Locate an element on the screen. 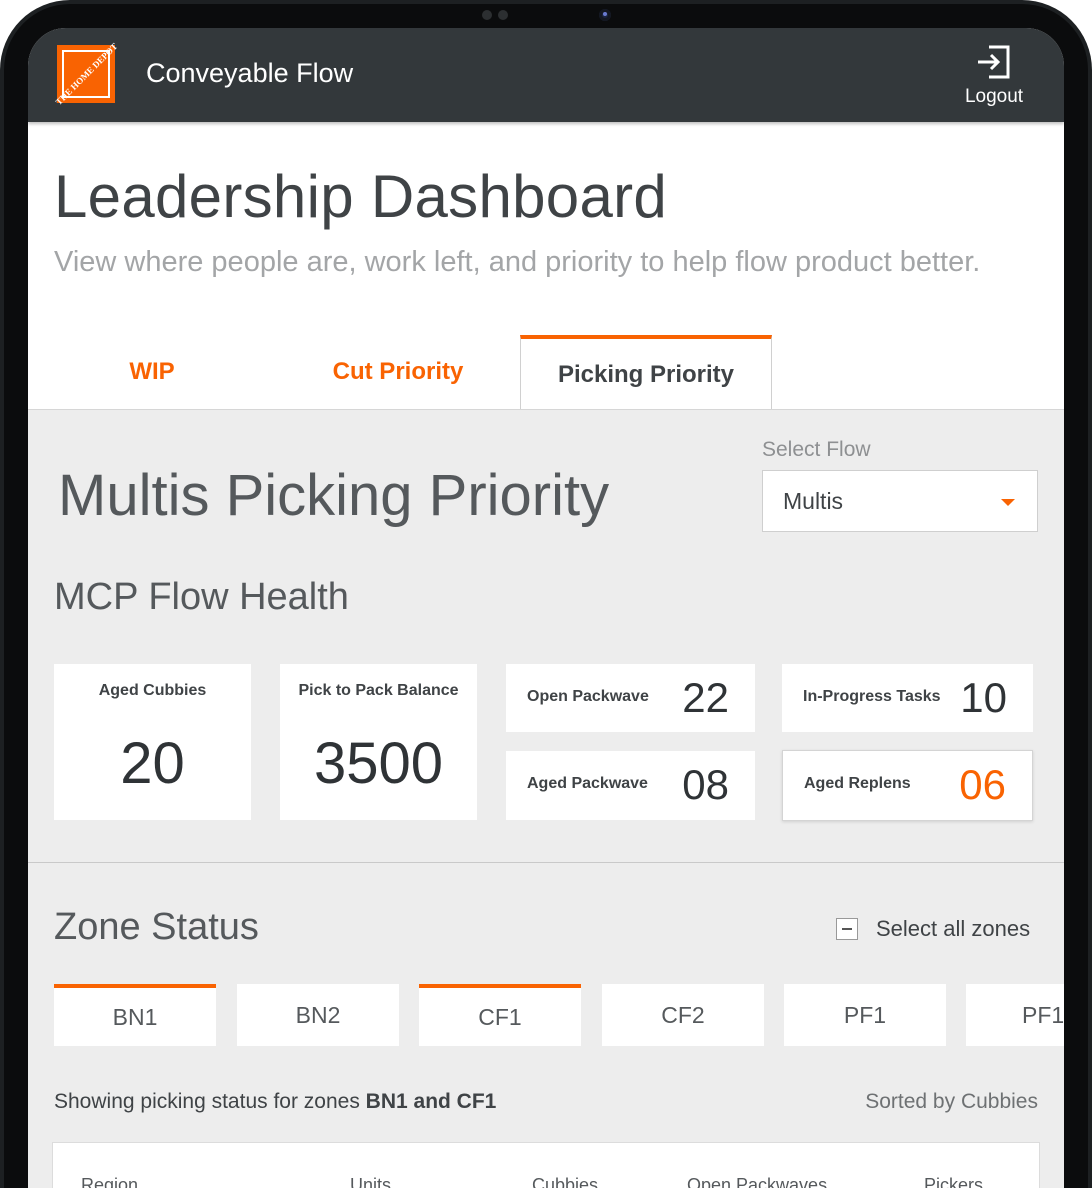 The width and height of the screenshot is (1092, 1188). tab-bar: WIP Cut Priority Picking Priority is located at coordinates (546, 372).